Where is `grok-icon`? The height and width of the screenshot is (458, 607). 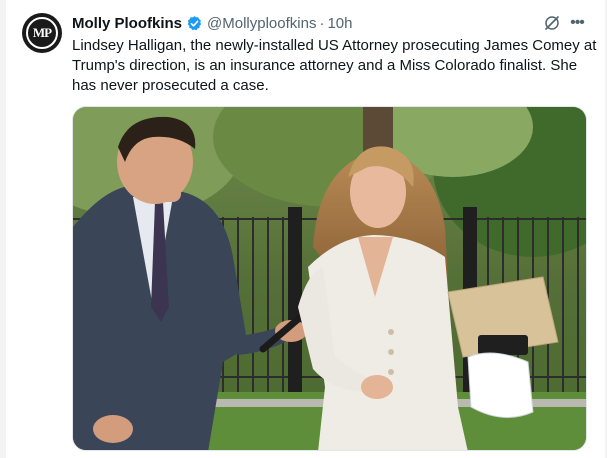 grok-icon is located at coordinates (552, 23).